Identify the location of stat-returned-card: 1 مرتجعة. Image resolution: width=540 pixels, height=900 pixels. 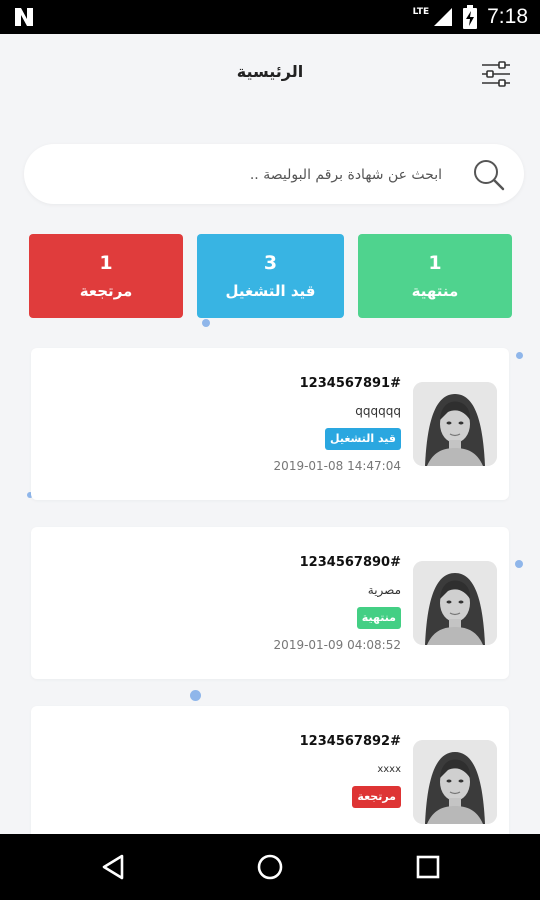
(106, 276).